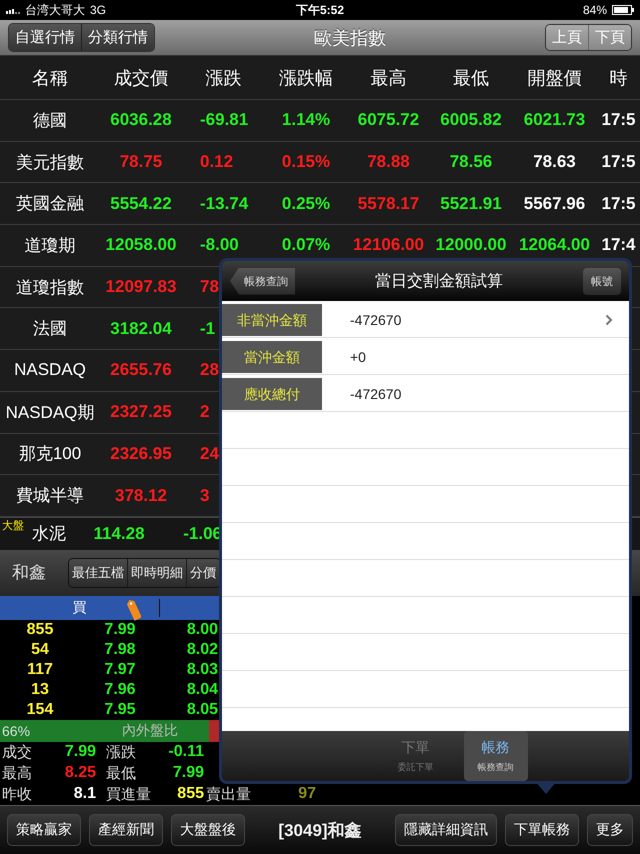 This screenshot has height=854, width=640. I want to click on column-header: 開盤價, so click(555, 78).